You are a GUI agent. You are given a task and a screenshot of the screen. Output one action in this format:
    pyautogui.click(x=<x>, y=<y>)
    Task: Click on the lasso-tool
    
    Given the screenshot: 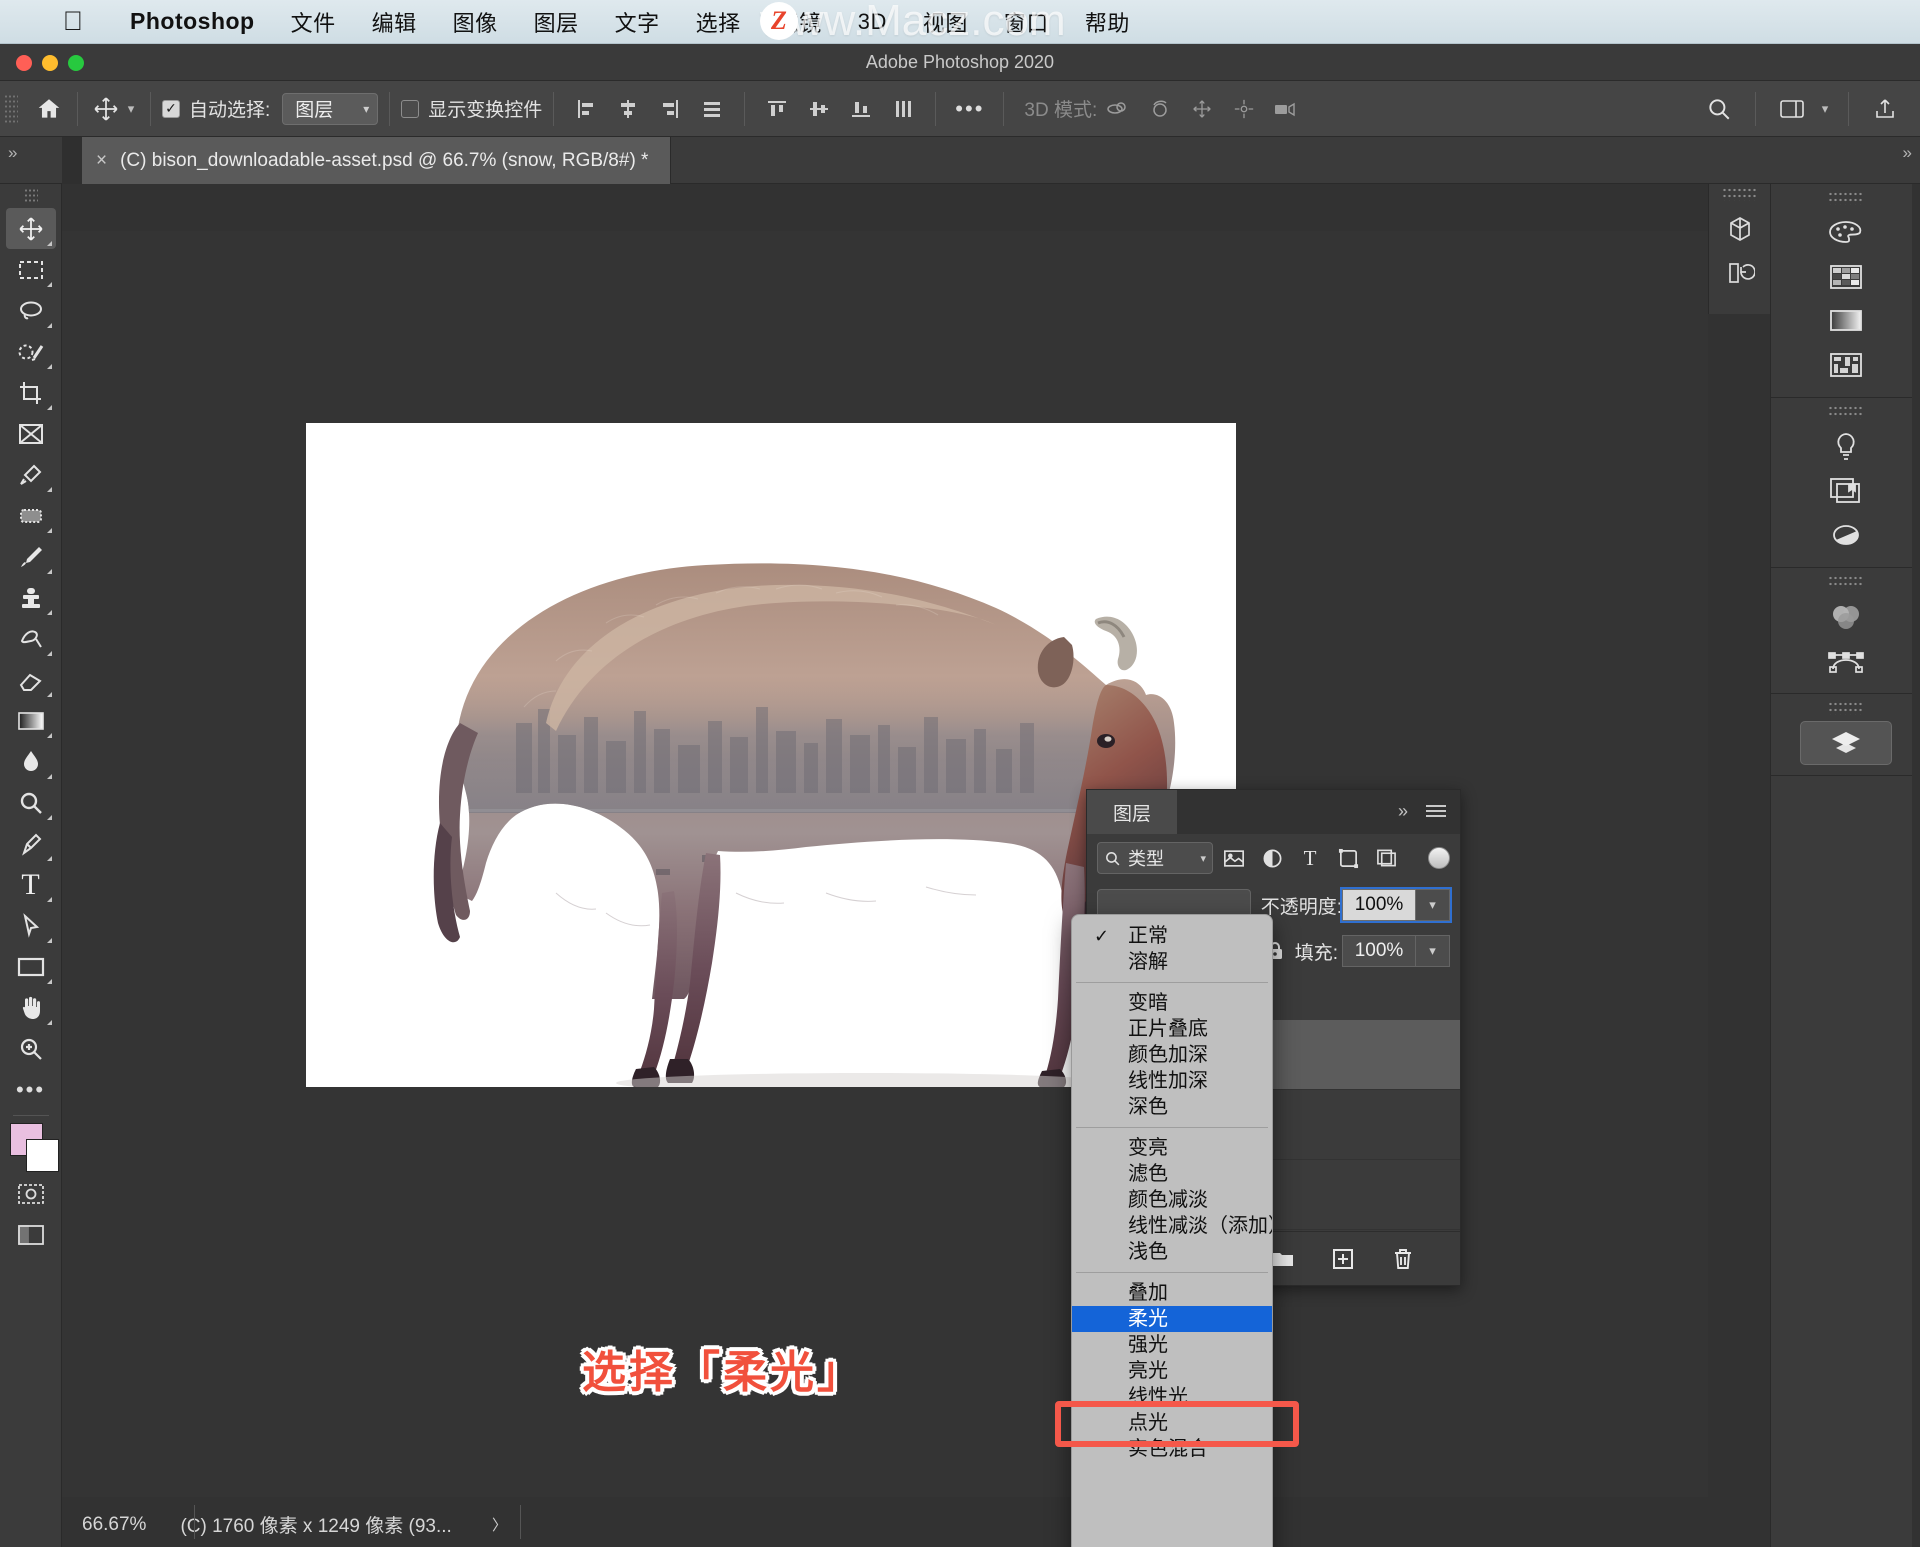 What is the action you would take?
    pyautogui.click(x=31, y=310)
    